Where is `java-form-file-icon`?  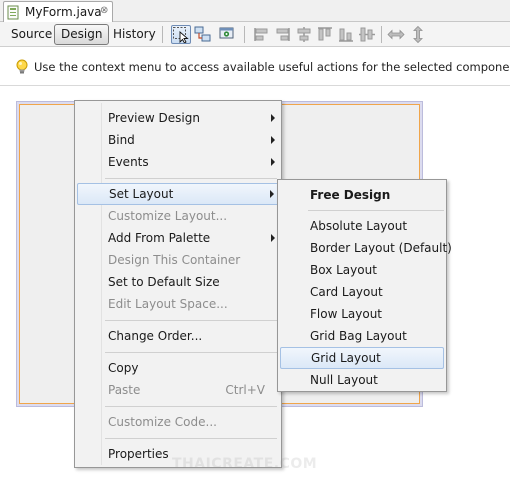
java-form-file-icon is located at coordinates (14, 12).